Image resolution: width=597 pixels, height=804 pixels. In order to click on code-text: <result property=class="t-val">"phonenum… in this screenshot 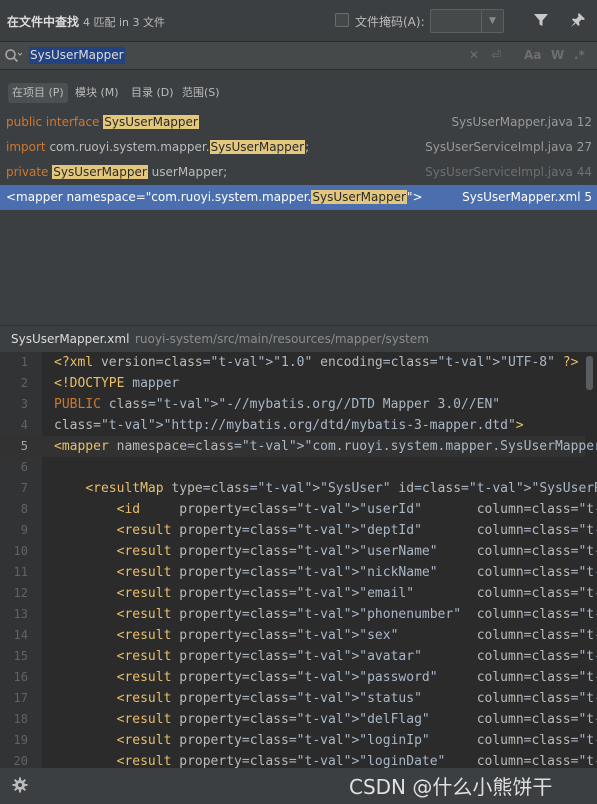, I will do `click(356, 614)`.